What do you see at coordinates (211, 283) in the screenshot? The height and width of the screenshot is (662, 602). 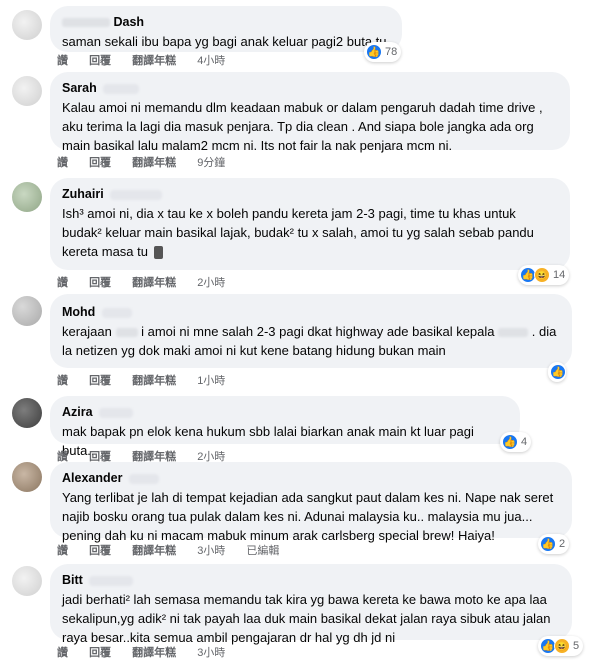 I see `timestamp: 2小時` at bounding box center [211, 283].